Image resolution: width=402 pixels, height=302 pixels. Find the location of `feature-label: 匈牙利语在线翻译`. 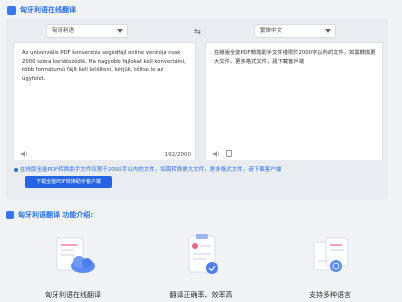

feature-label: 匈牙利语在线翻译 is located at coordinates (73, 295).